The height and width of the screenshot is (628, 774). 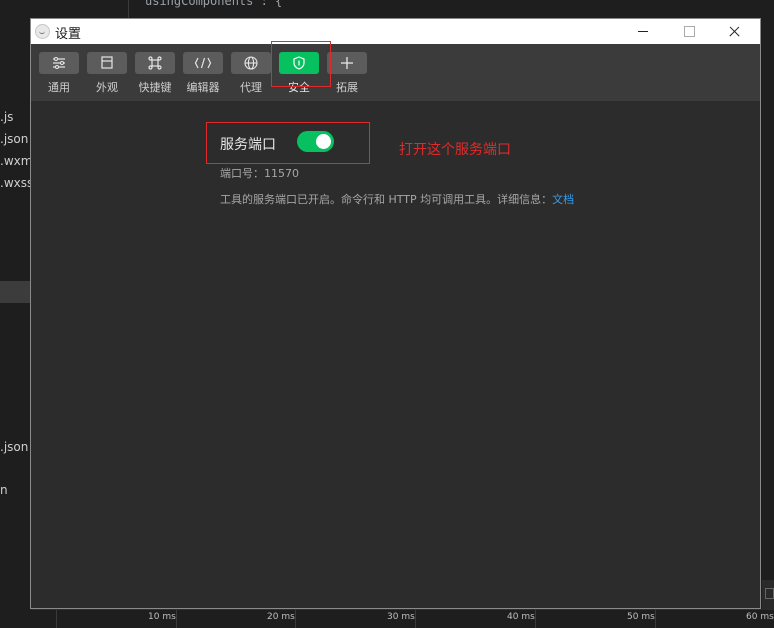 I want to click on editor-gutter-divider, so click(x=128, y=9).